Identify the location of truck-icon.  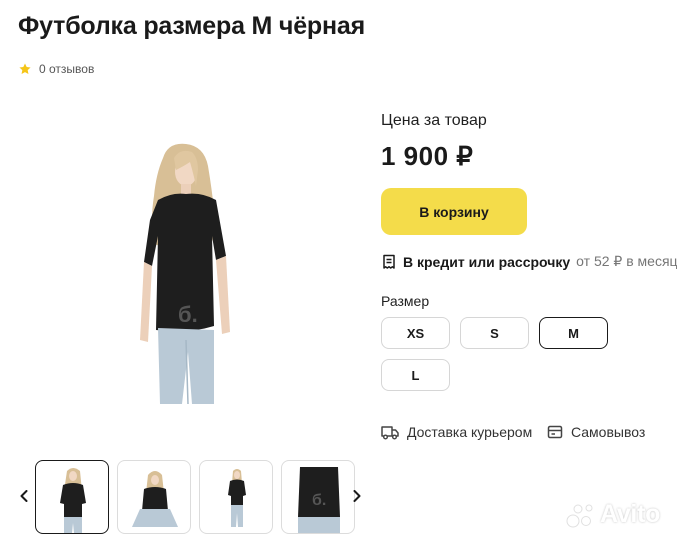
(390, 433).